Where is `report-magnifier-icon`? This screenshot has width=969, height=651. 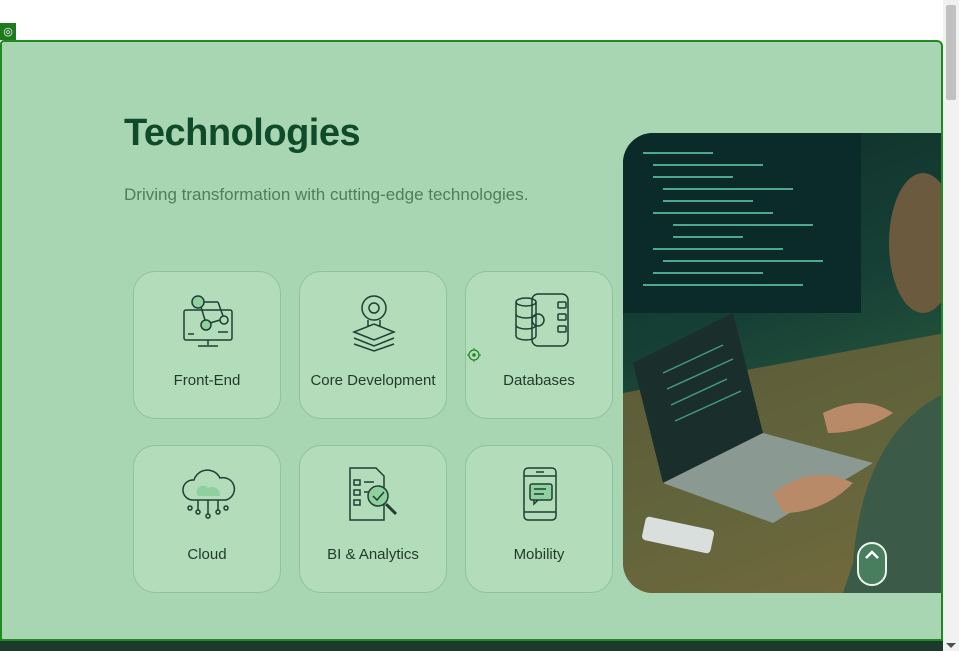
report-magnifier-icon is located at coordinates (373, 494).